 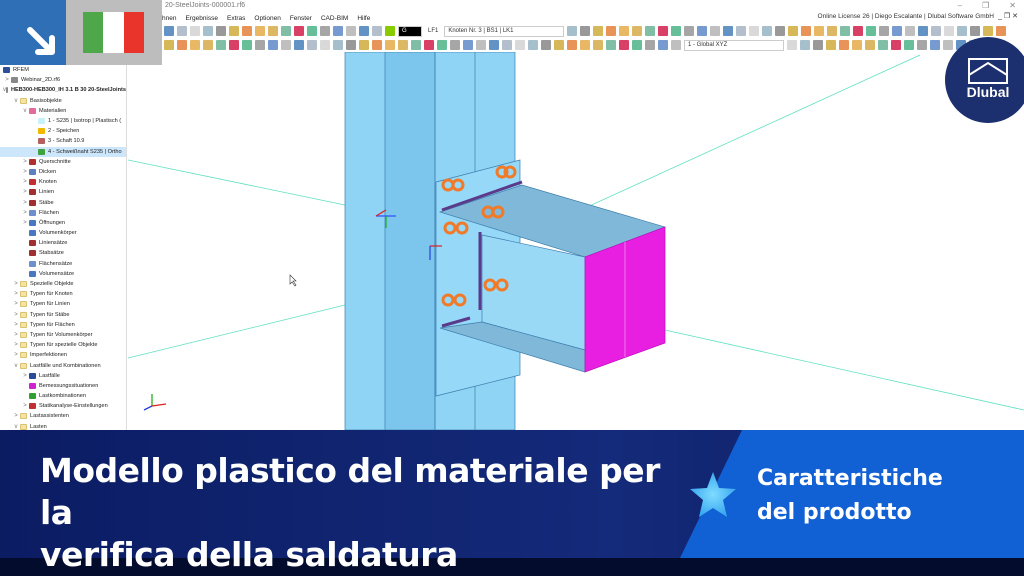 What do you see at coordinates (63, 111) in the screenshot?
I see `navigator-item: v Materialien` at bounding box center [63, 111].